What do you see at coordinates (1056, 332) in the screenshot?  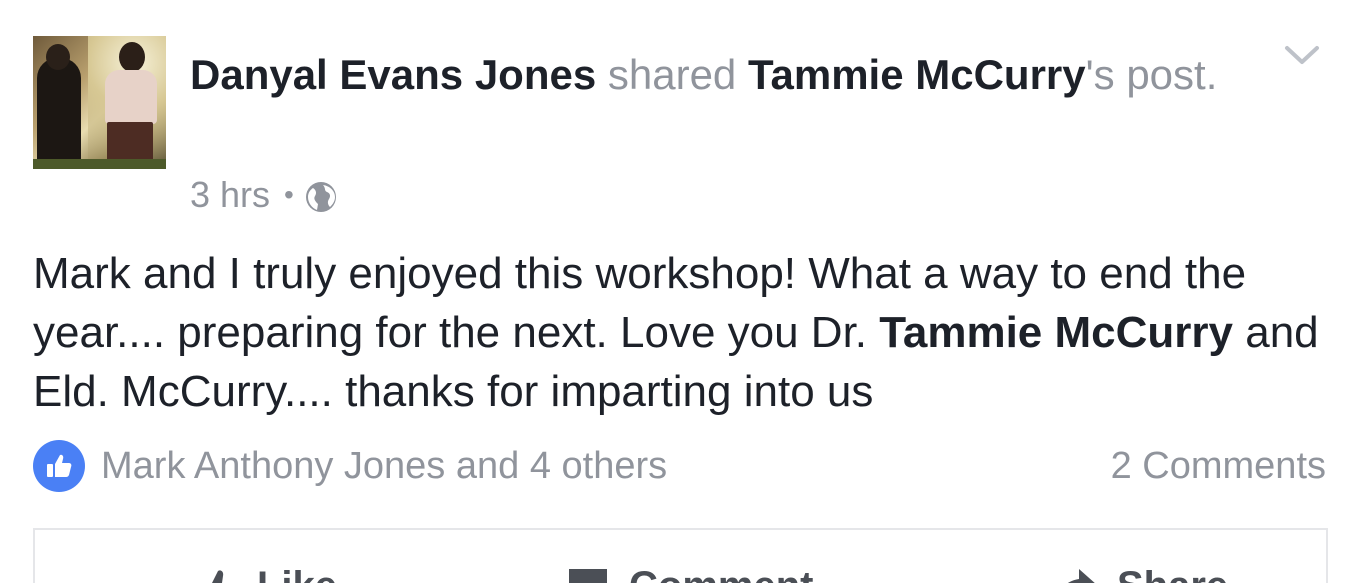 I see `mention-link: Tammie McCurry` at bounding box center [1056, 332].